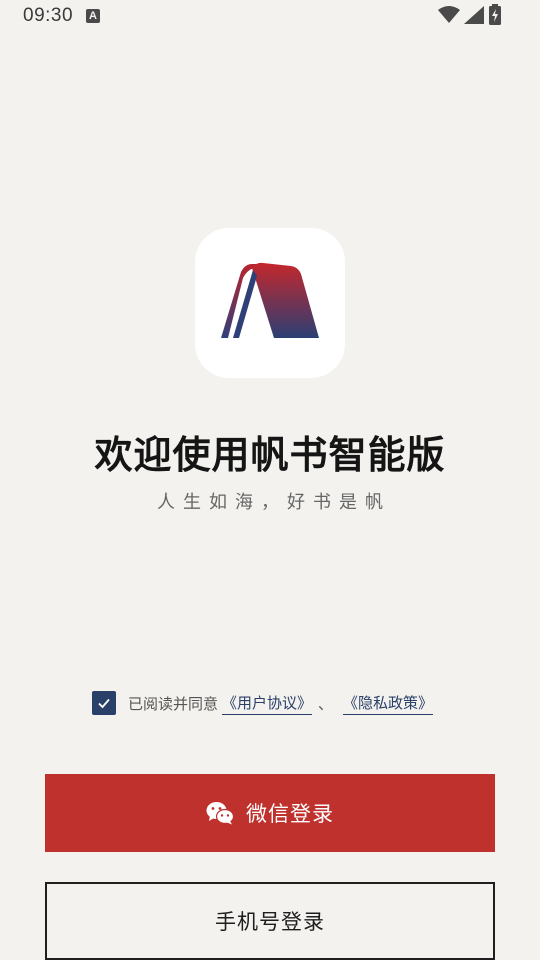 The width and height of the screenshot is (540, 960). I want to click on page-title: 欢迎使用帆书智能版, so click(270, 454).